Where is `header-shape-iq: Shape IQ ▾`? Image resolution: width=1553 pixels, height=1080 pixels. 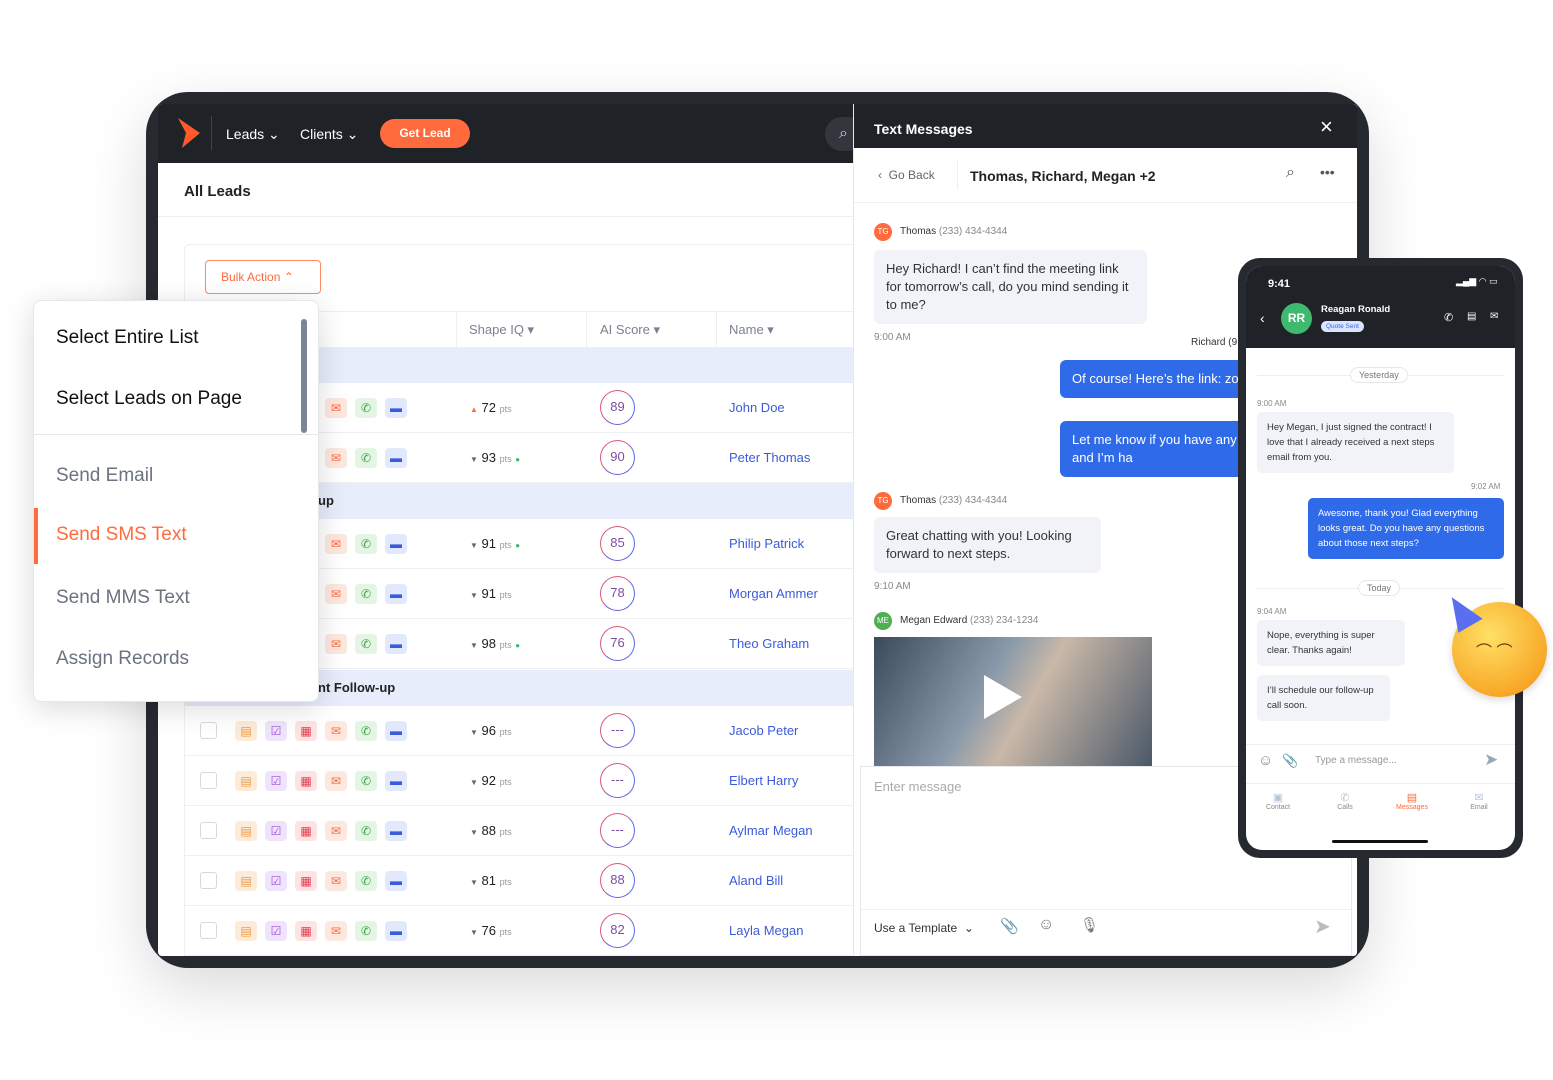
header-shape-iq: Shape IQ ▾ is located at coordinates (501, 330).